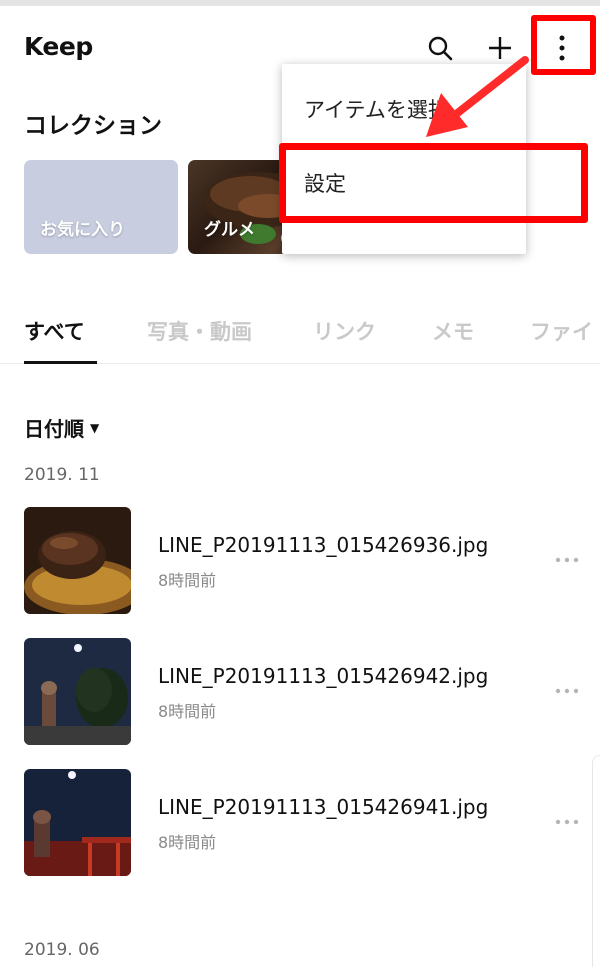 Image resolution: width=600 pixels, height=967 pixels. I want to click on sort-label: 日付順, so click(54, 429).